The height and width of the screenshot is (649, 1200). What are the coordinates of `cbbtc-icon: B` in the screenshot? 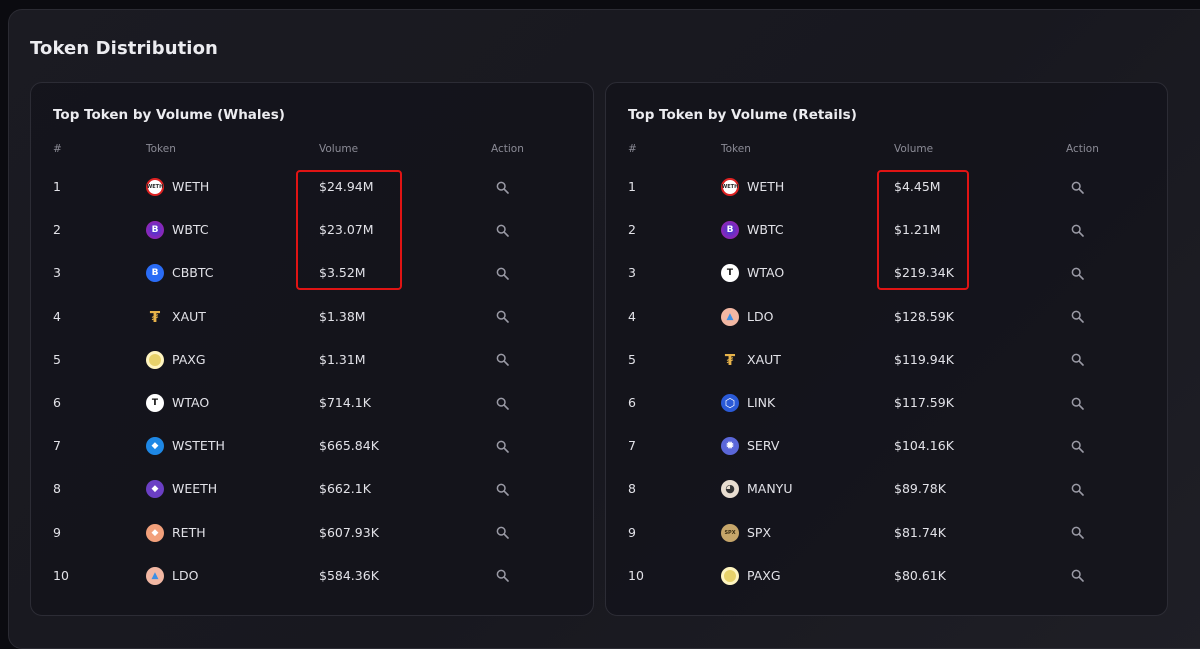 It's located at (155, 273).